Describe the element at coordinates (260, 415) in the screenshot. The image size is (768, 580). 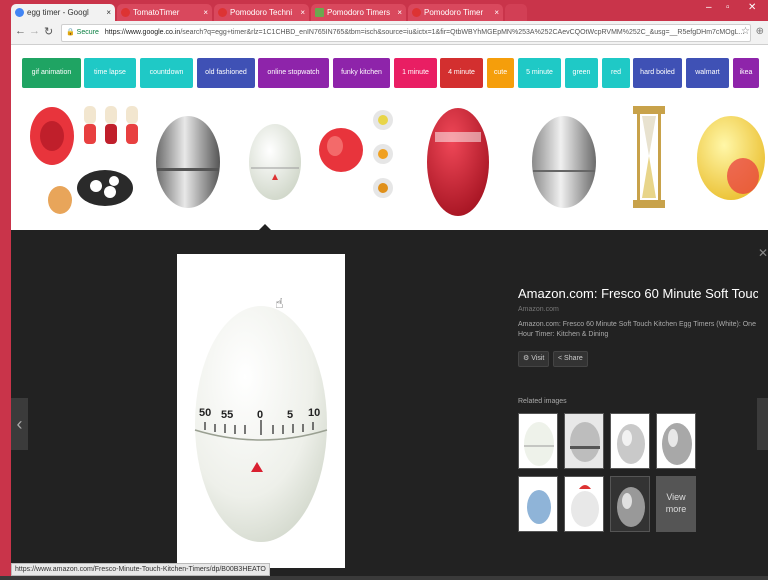
I see `dial-number: 0` at that location.